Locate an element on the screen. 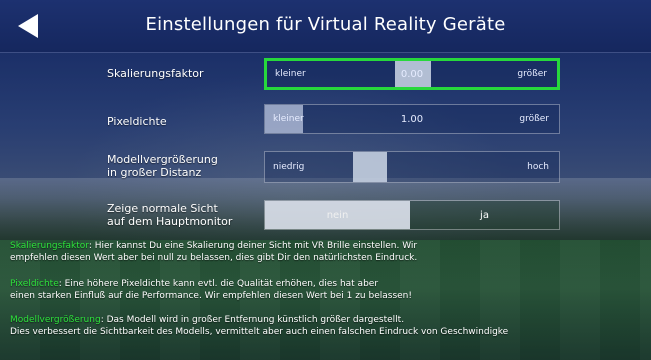  monitor-toggle: nein ja is located at coordinates (412, 215).